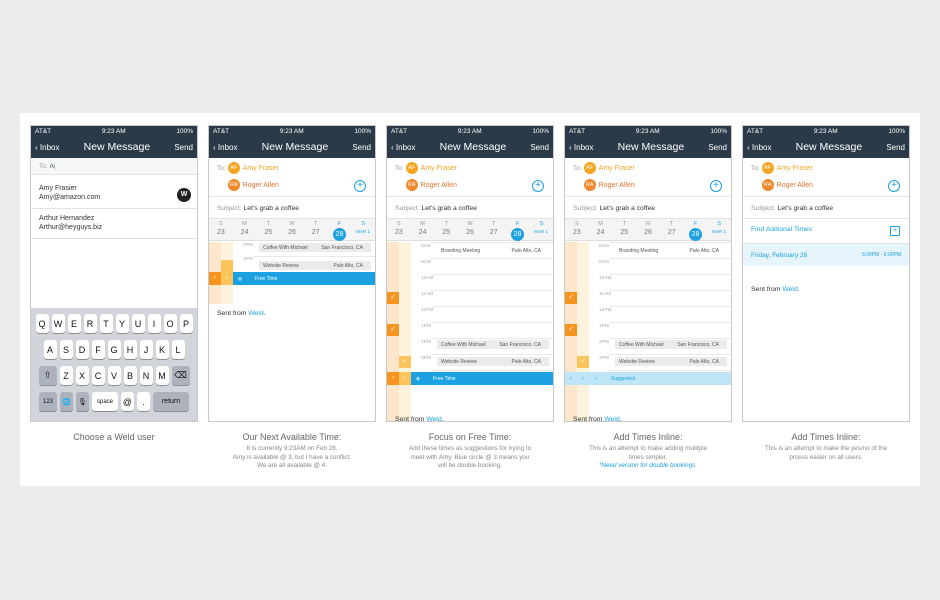 The height and width of the screenshot is (600, 940). What do you see at coordinates (118, 193) in the screenshot?
I see `contact-suggestion: Amy Frasier Amy@amazon.com` at bounding box center [118, 193].